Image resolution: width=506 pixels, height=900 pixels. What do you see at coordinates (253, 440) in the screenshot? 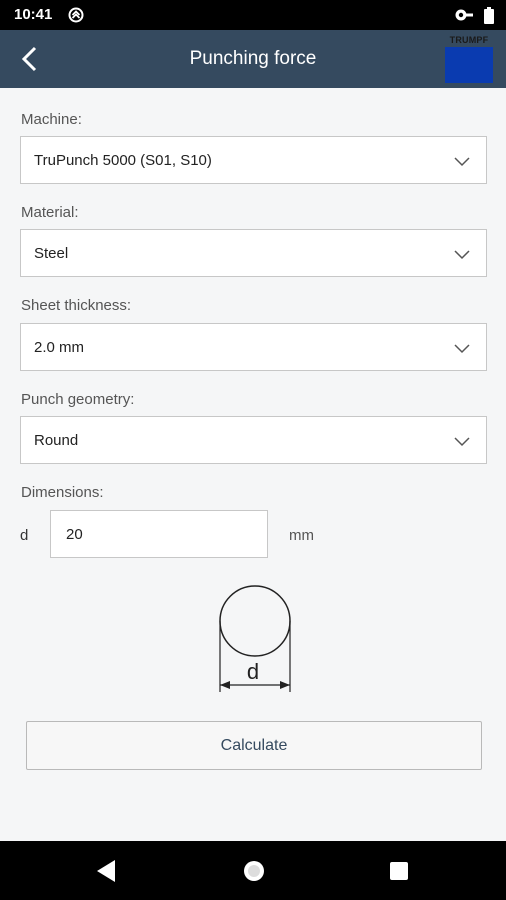
I see `geometry-select: Round` at bounding box center [253, 440].